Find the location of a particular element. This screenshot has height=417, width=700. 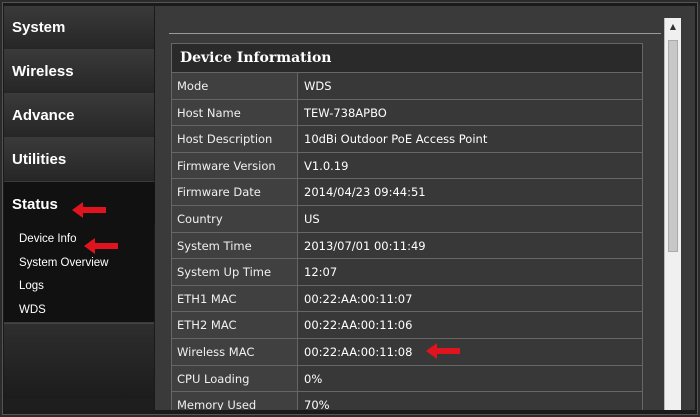

table-row: Firmware Version V1.0.19 is located at coordinates (407, 166).